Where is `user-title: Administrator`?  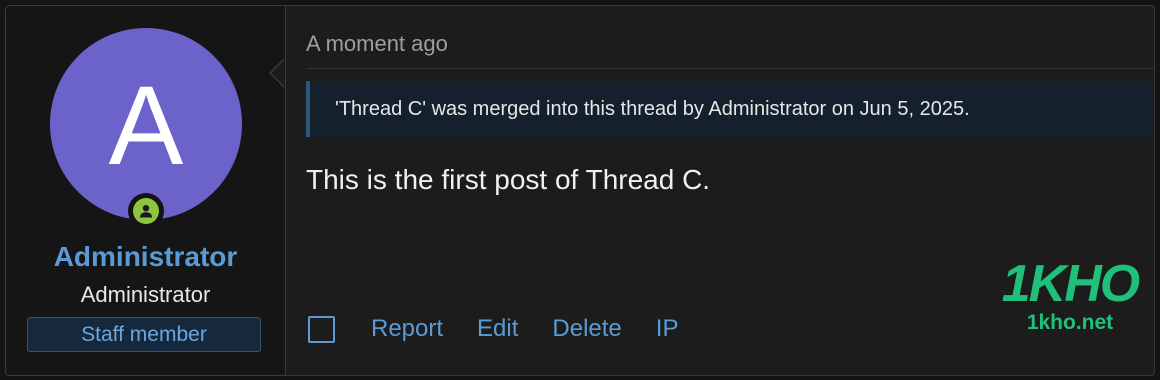
user-title: Administrator is located at coordinates (145, 294).